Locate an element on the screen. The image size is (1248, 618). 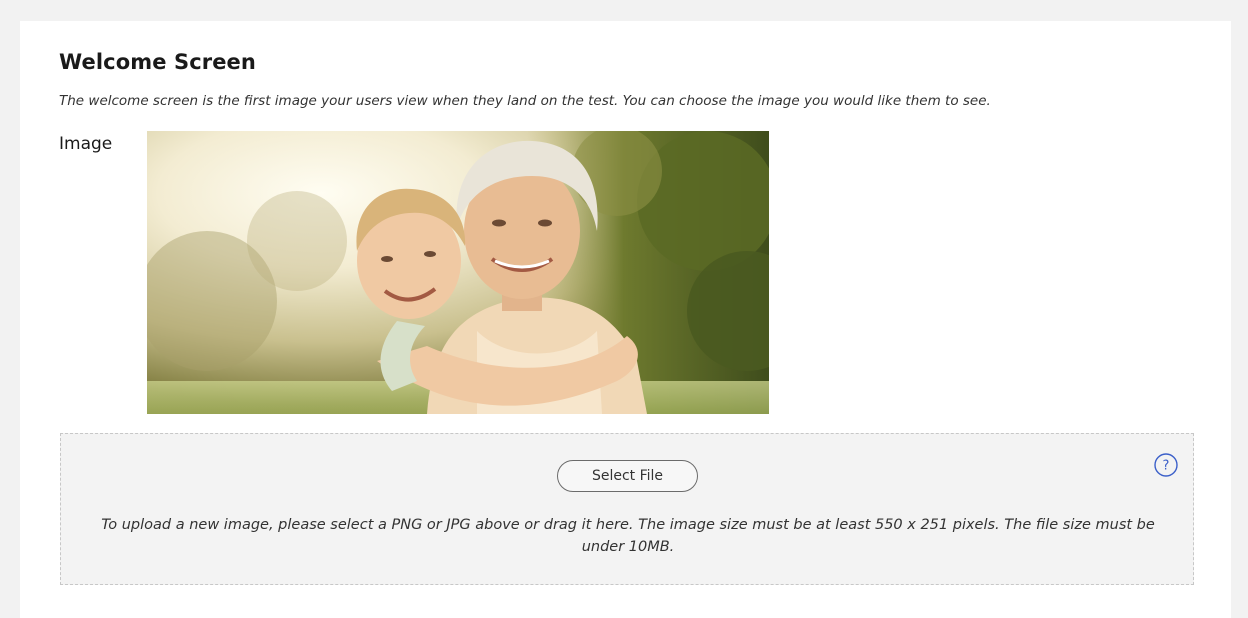
section-title: Welcome Screen is located at coordinates (157, 62).